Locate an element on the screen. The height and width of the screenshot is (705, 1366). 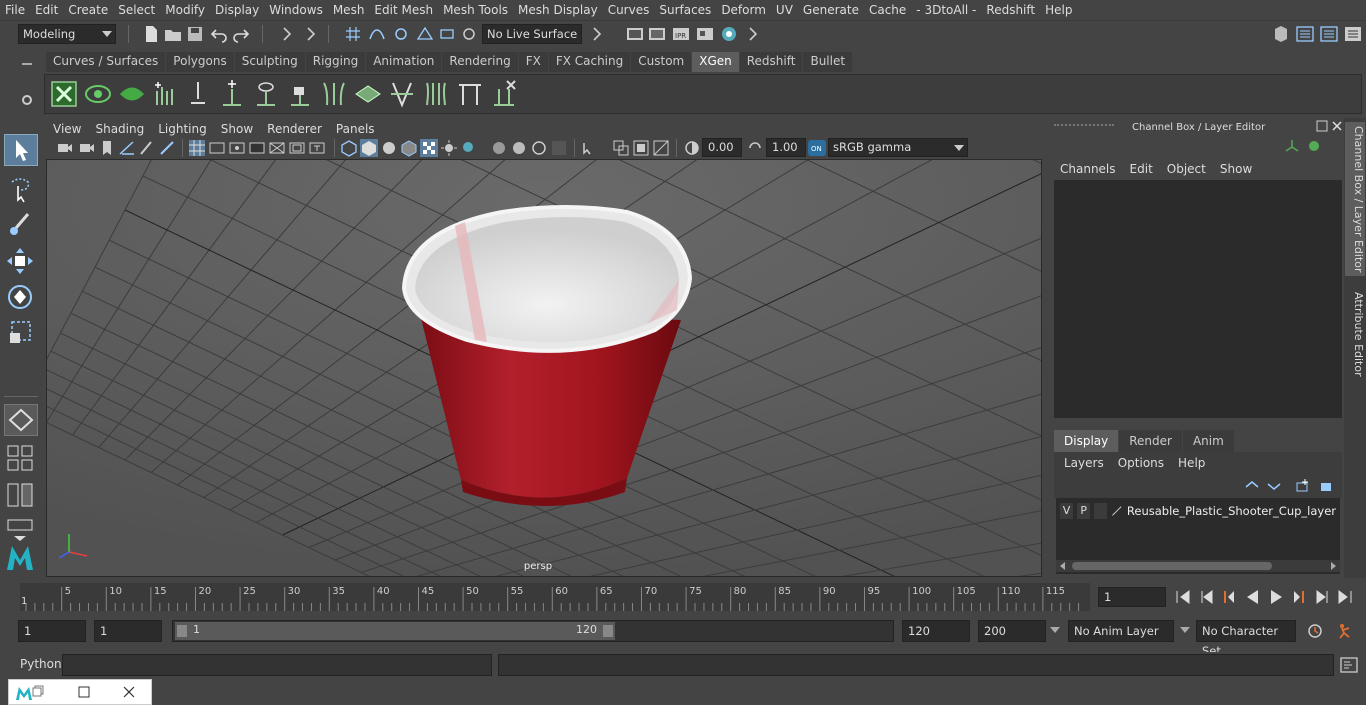
menu-surfaces: Surfaces is located at coordinates (685, 10).